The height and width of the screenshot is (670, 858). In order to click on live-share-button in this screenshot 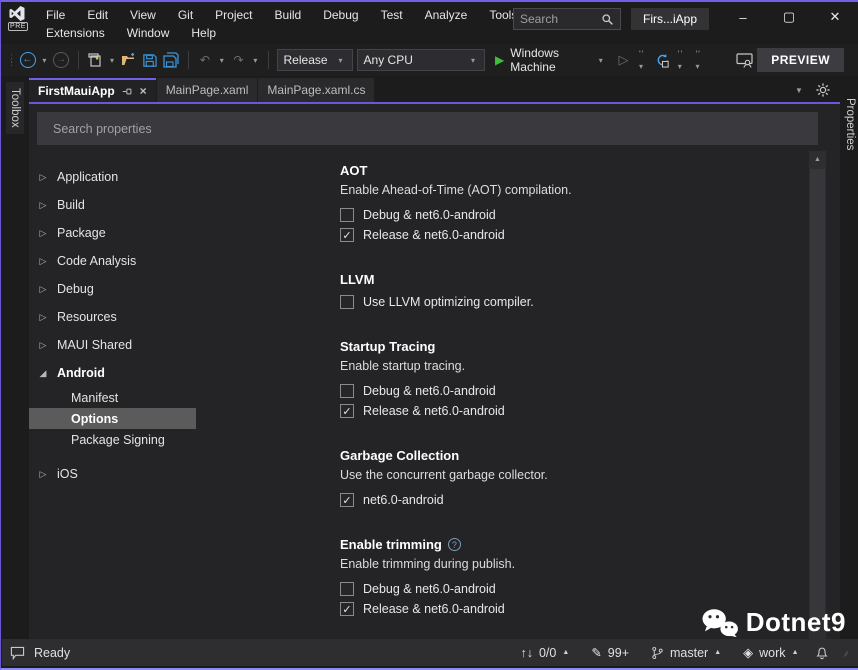, I will do `click(744, 60)`.